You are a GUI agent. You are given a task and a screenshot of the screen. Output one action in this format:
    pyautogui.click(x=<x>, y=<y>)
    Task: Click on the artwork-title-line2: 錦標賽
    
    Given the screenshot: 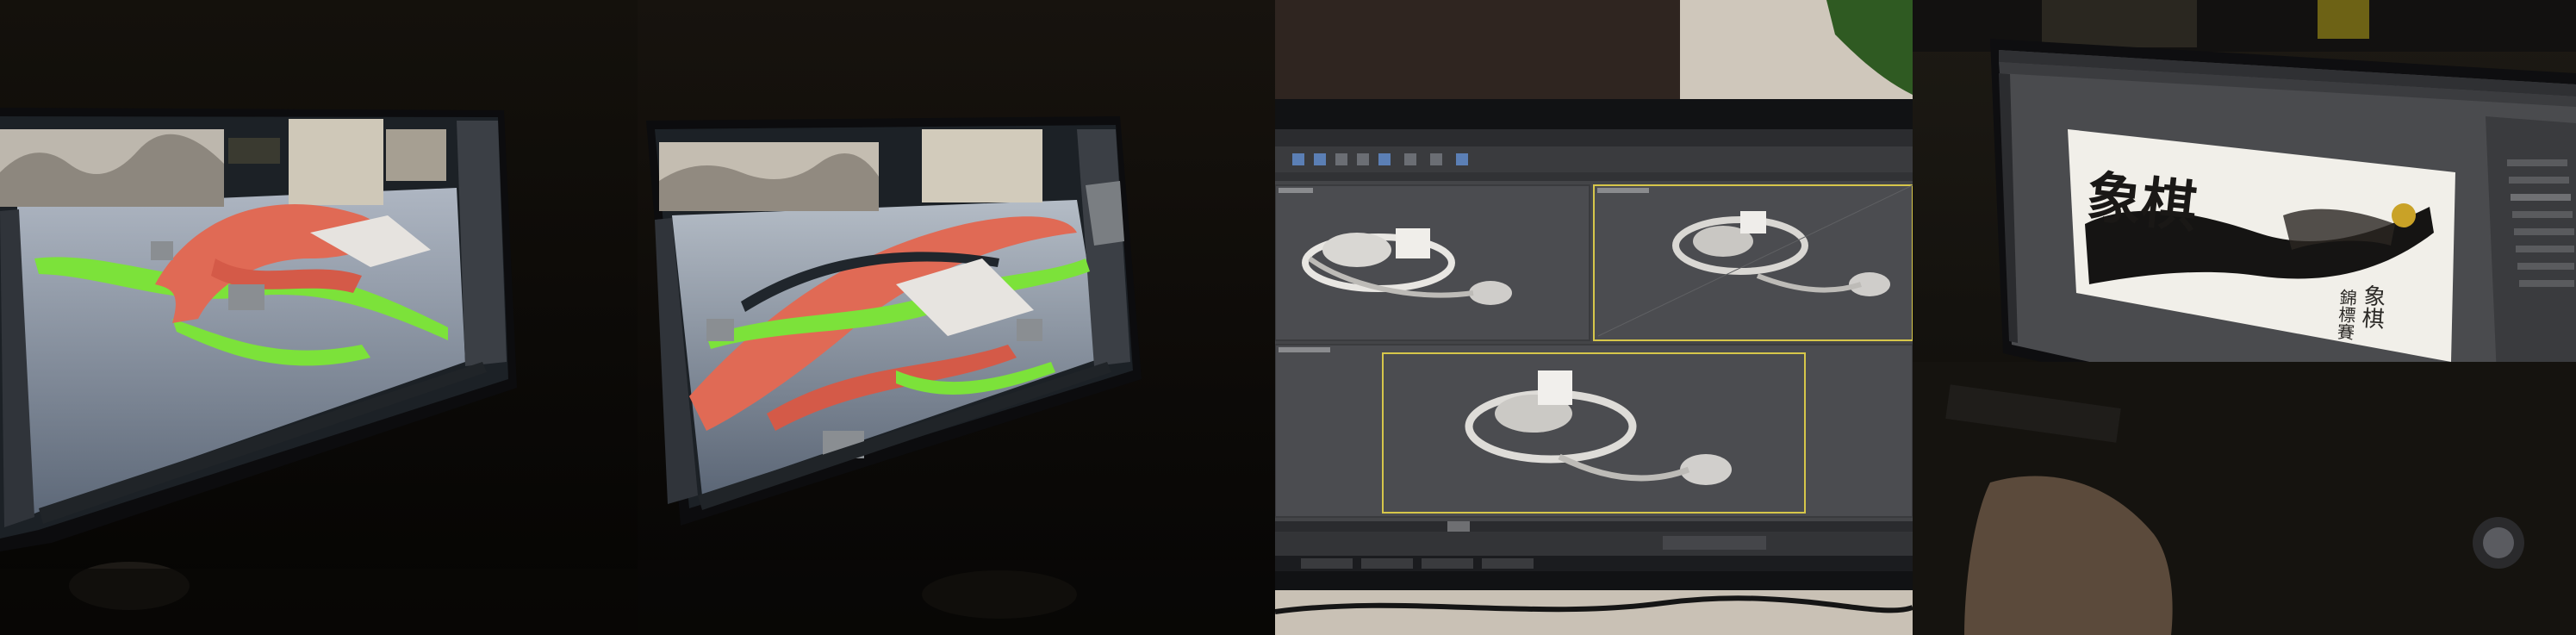 What is the action you would take?
    pyautogui.click(x=2346, y=314)
    